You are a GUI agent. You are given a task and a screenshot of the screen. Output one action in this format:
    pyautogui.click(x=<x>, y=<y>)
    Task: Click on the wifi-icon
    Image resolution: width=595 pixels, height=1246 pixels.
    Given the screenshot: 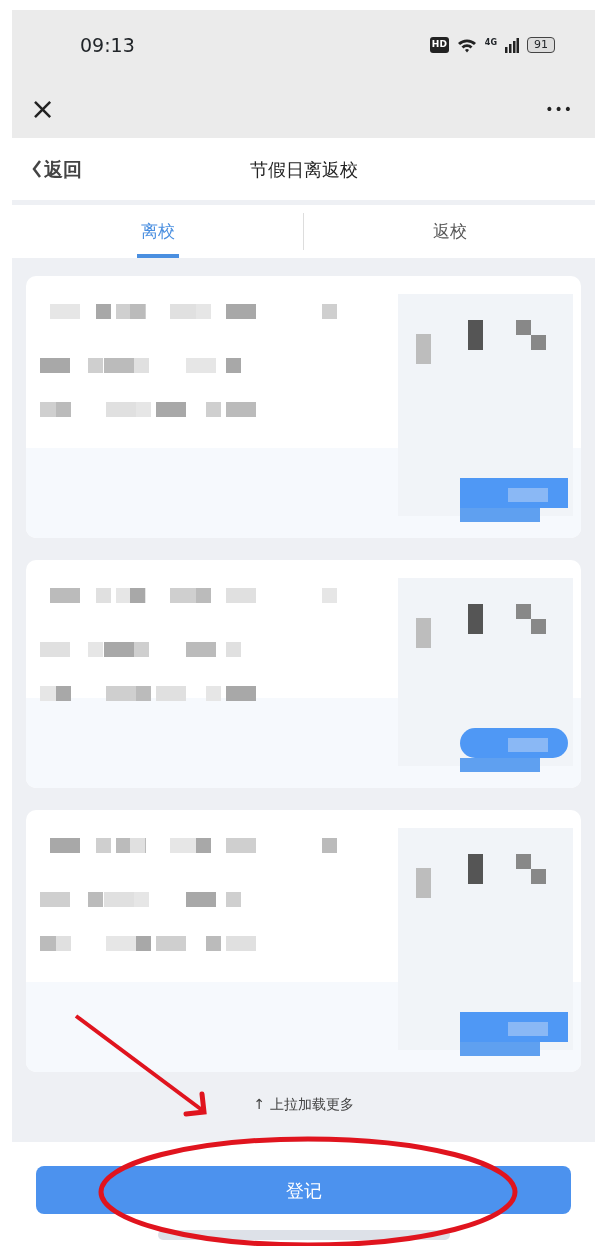 What is the action you would take?
    pyautogui.click(x=466, y=45)
    